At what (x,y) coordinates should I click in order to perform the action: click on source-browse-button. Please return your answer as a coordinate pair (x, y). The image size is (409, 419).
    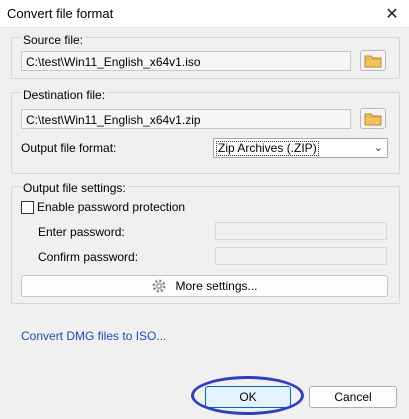
    Looking at the image, I should click on (373, 60).